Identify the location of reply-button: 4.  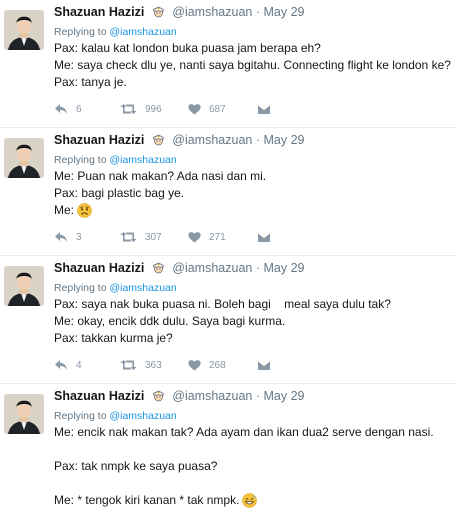
(68, 365).